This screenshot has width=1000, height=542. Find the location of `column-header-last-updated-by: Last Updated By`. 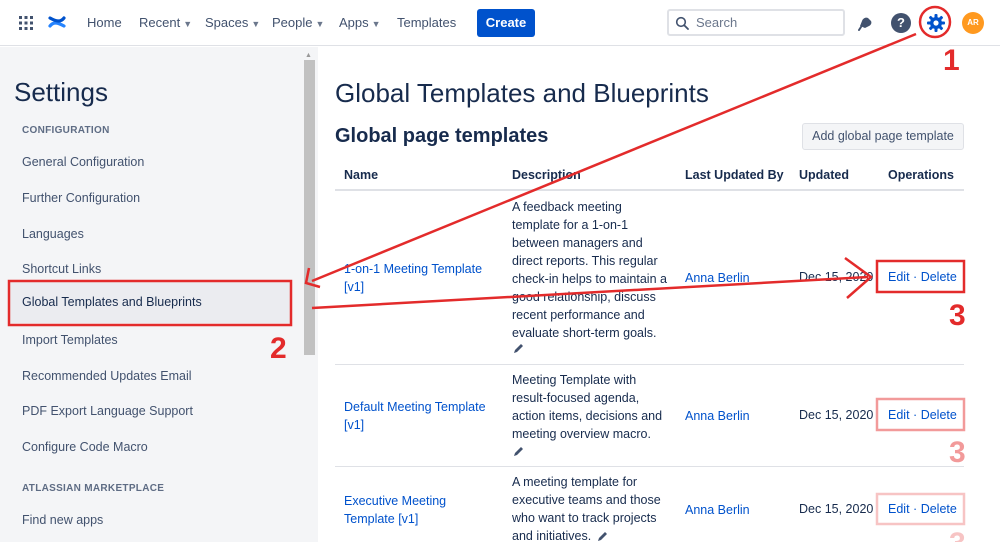

column-header-last-updated-by: Last Updated By is located at coordinates (734, 175).